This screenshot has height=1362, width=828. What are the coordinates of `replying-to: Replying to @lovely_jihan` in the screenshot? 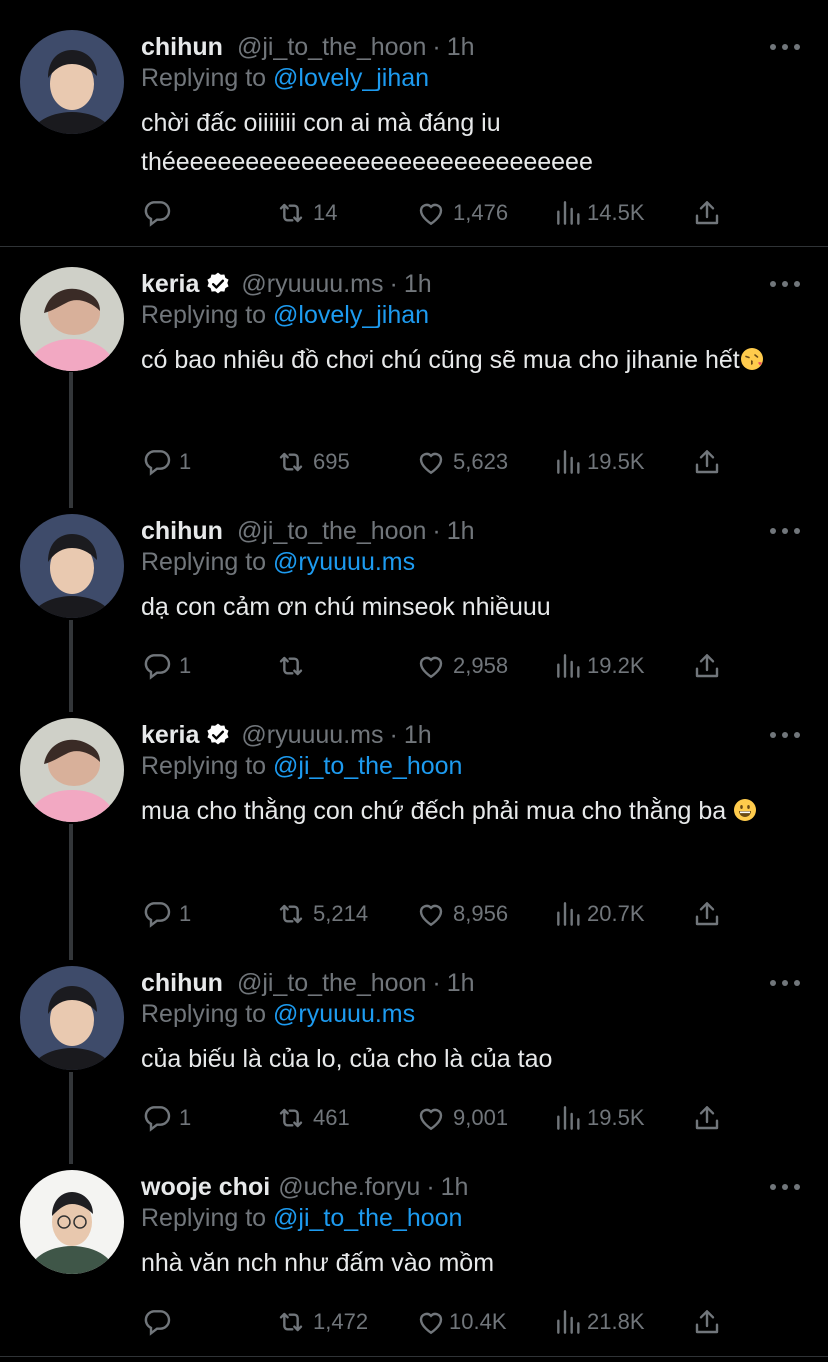 It's located at (285, 315).